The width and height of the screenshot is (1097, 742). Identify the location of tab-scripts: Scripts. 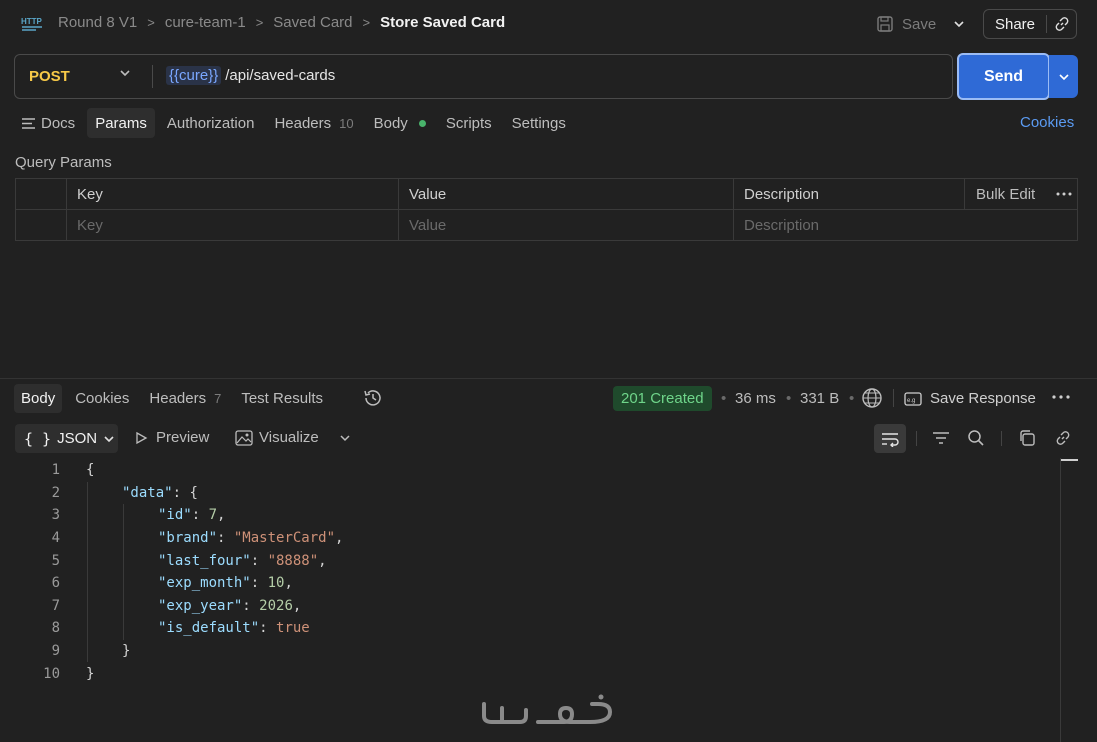
(469, 123).